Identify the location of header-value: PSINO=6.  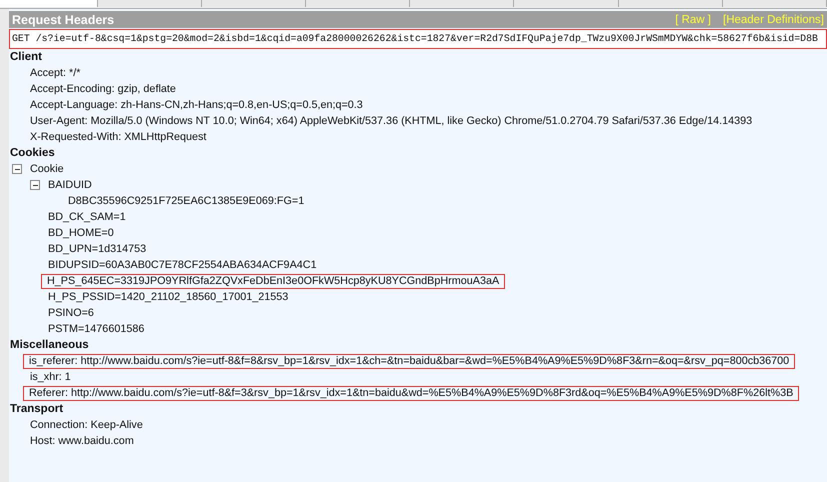
(71, 313).